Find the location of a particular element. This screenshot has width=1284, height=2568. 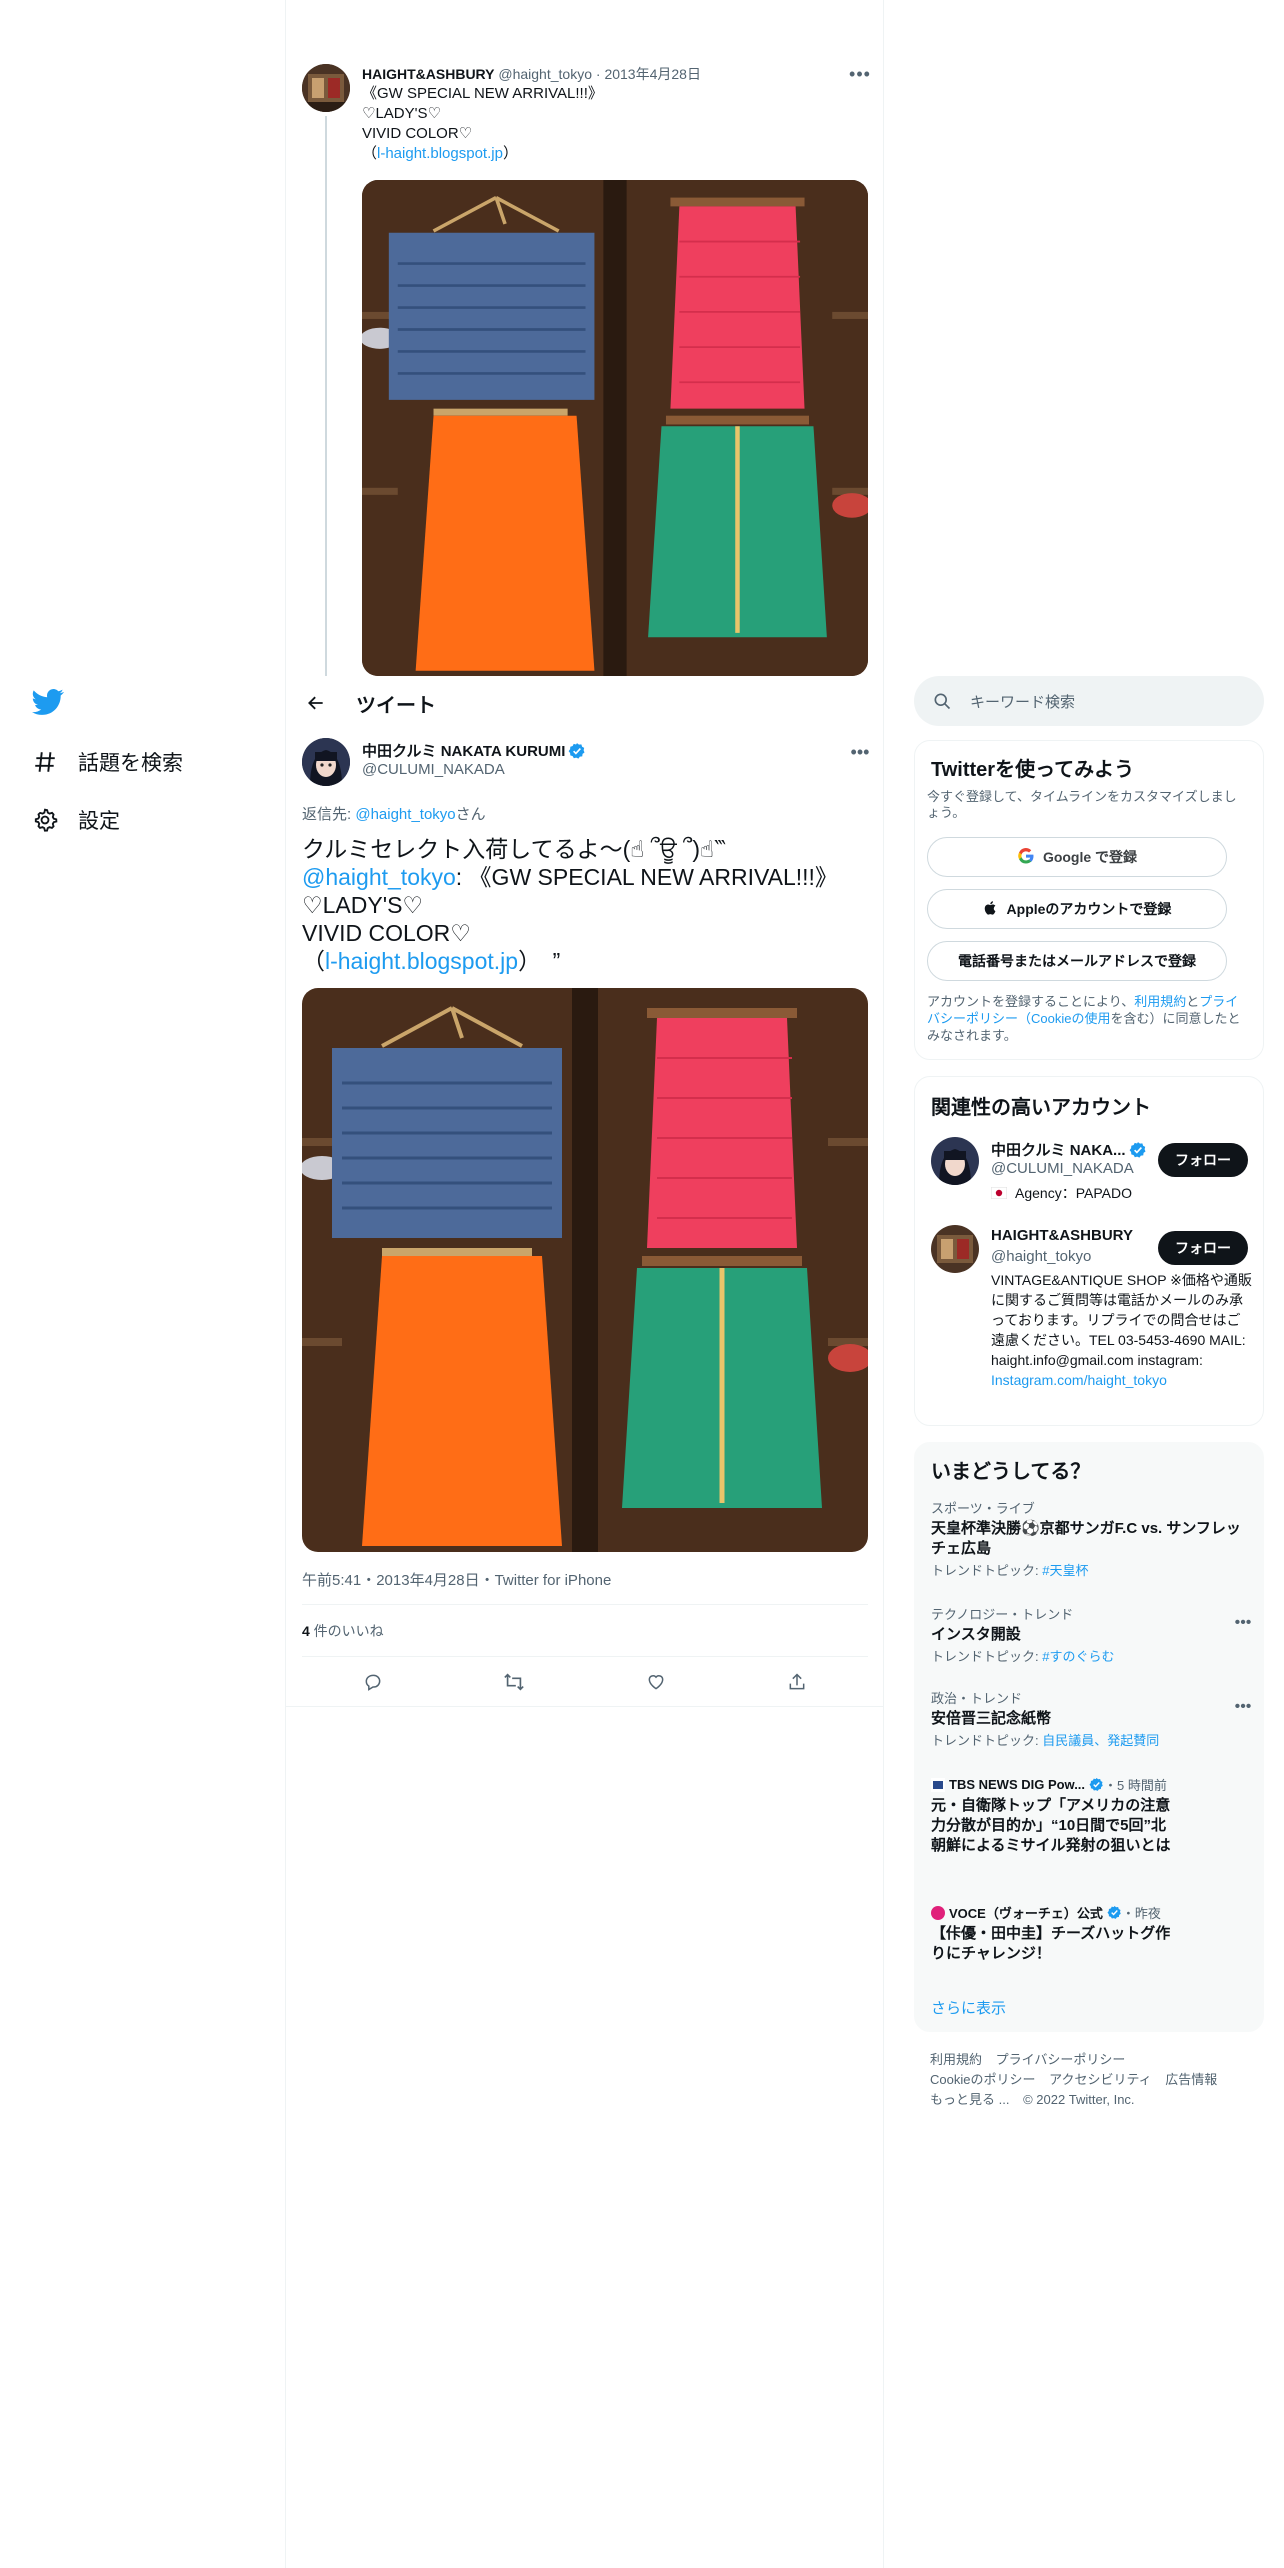

related-account-name: HAIGHT&ASHBURY is located at coordinates (1062, 1235).